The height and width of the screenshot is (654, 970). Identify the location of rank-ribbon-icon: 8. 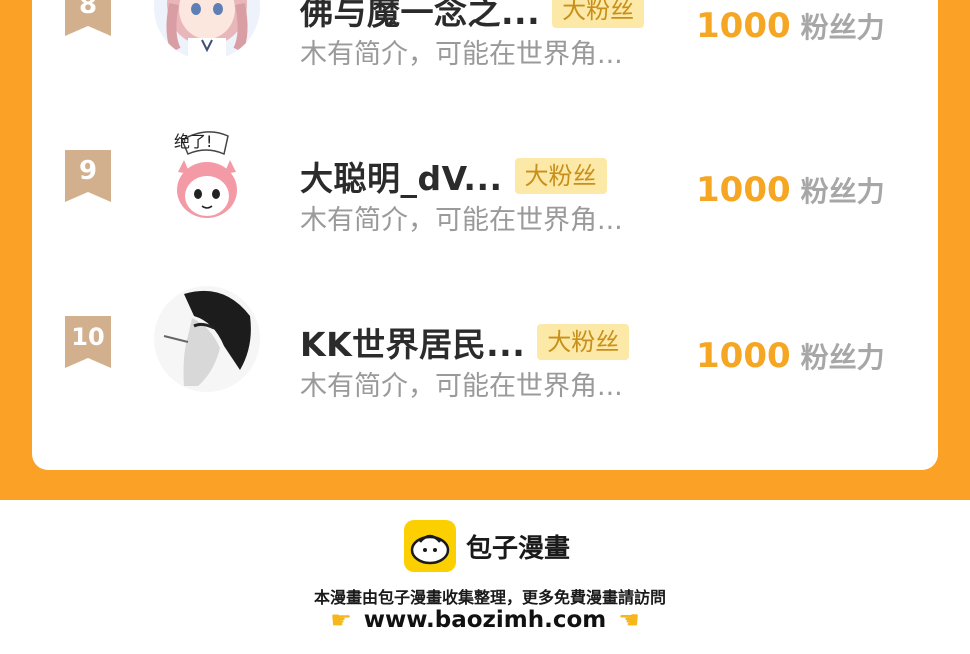
(88, 18).